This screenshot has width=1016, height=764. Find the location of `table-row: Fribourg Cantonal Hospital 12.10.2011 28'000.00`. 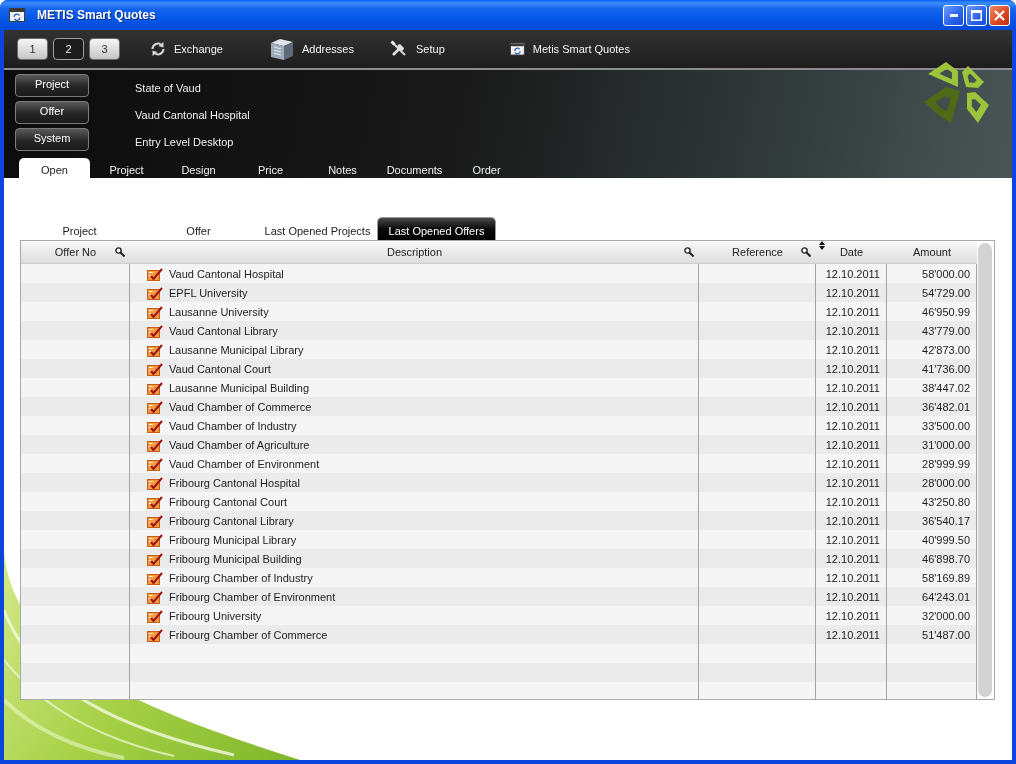

table-row: Fribourg Cantonal Hospital 12.10.2011 28'000.00 is located at coordinates (499, 482).